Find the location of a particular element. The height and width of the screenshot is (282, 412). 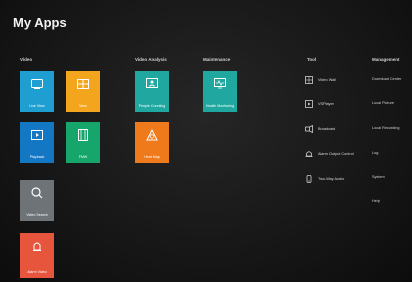

tile-label: FMW is located at coordinates (83, 157).